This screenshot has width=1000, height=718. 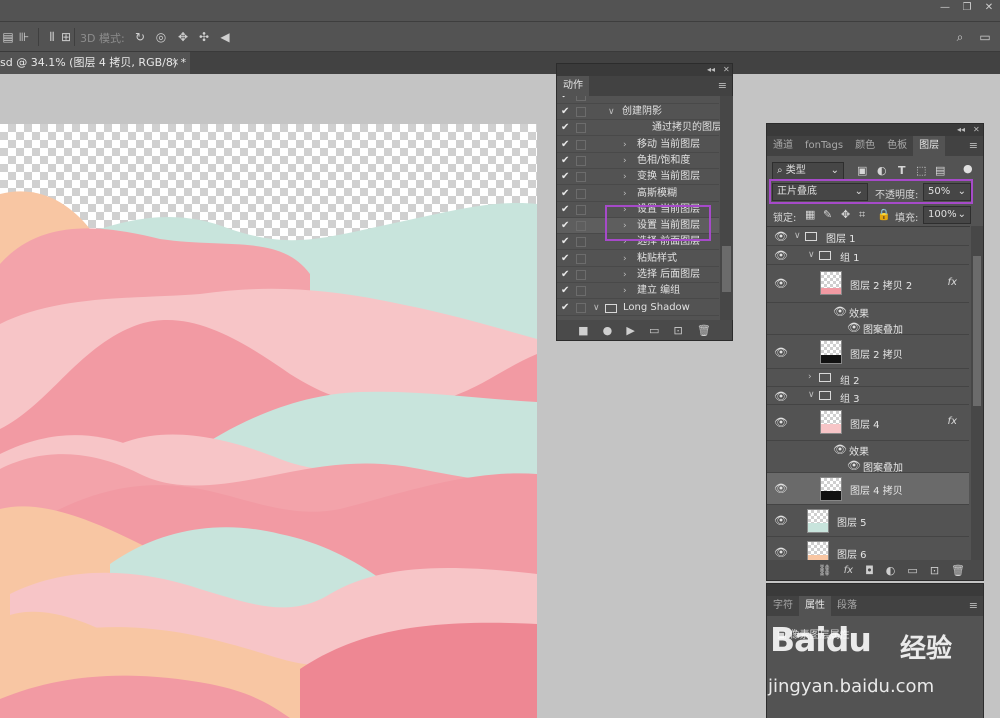 What do you see at coordinates (869, 570) in the screenshot?
I see `mask-icon: ◘` at bounding box center [869, 570].